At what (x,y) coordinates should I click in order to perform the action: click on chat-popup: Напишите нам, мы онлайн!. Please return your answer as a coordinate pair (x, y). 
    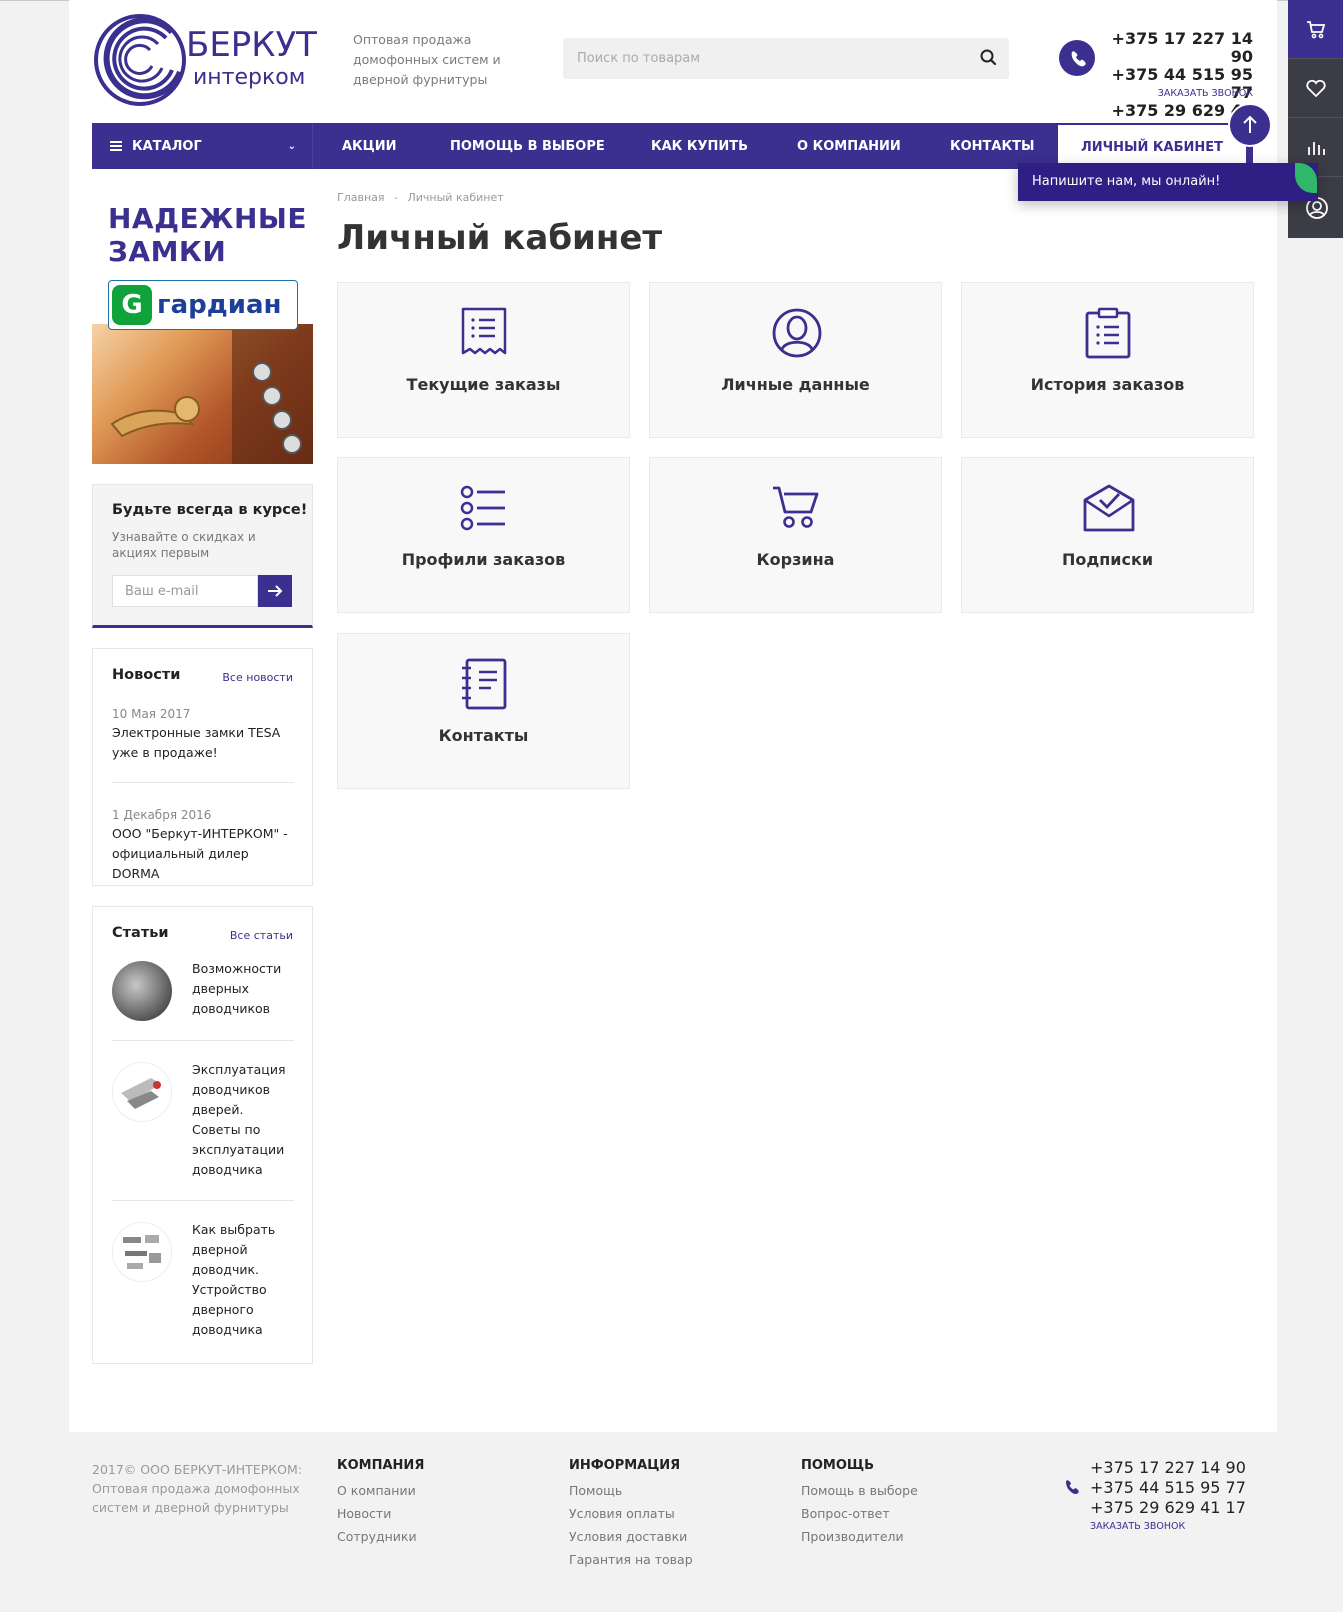
    Looking at the image, I should click on (1168, 182).